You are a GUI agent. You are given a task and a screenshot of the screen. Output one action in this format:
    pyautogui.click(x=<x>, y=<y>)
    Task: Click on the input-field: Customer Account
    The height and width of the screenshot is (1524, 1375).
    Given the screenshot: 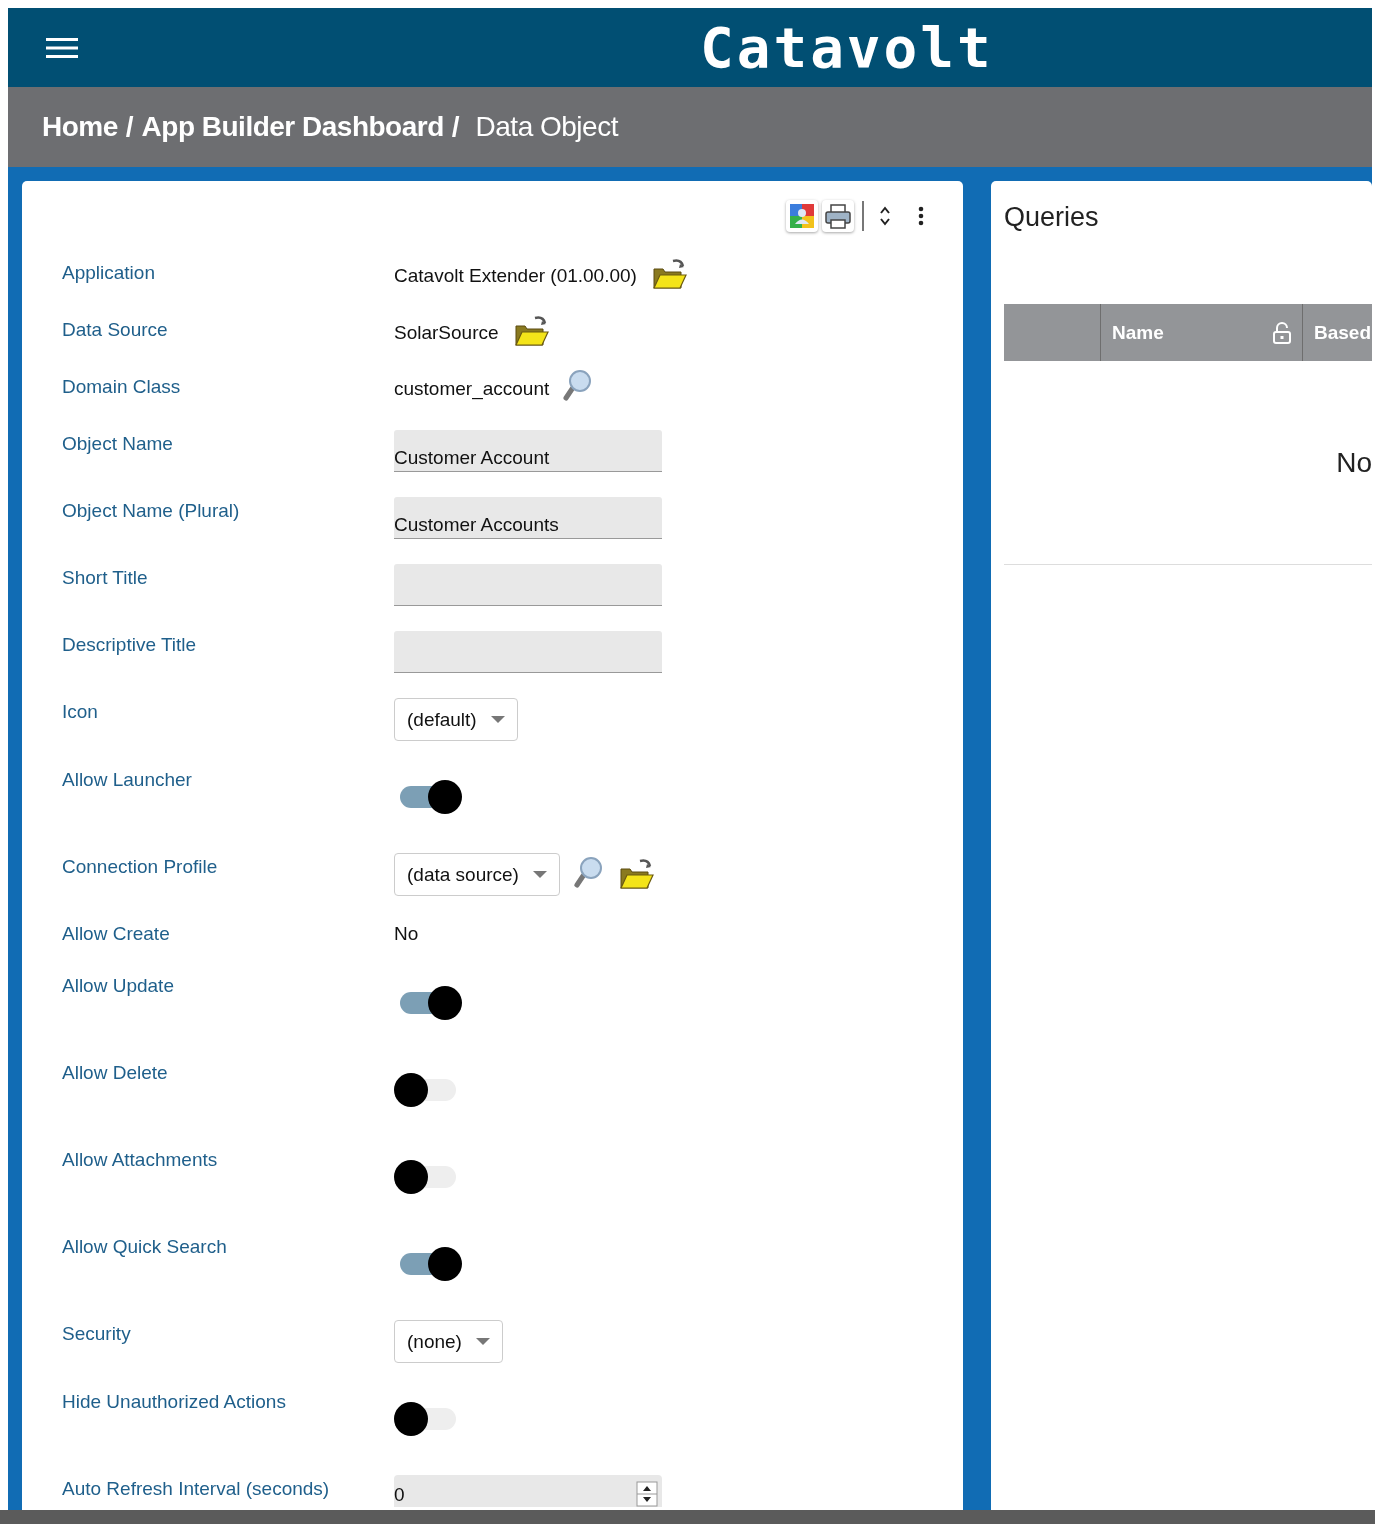 What is the action you would take?
    pyautogui.click(x=528, y=451)
    